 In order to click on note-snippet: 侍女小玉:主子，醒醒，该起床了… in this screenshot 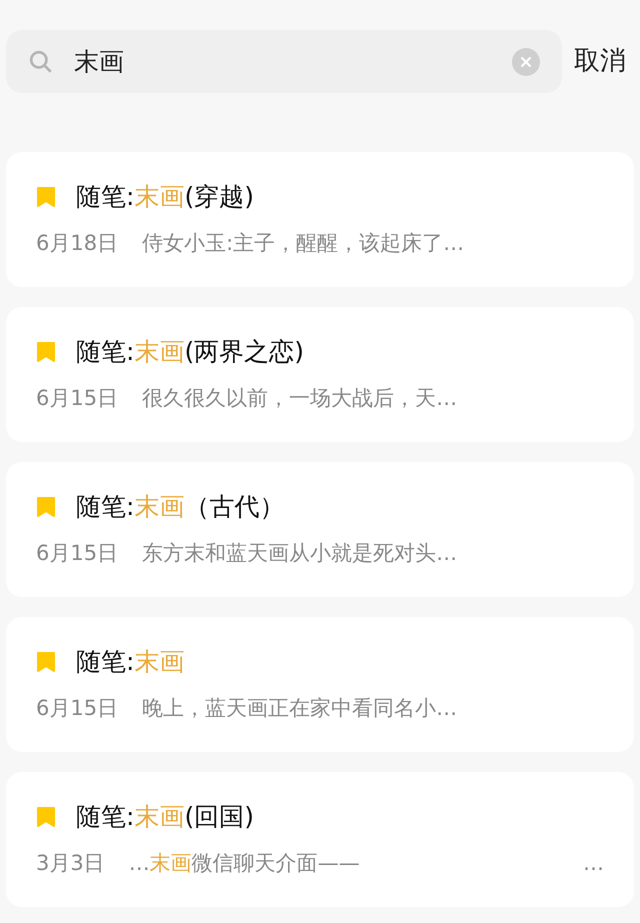, I will do `click(304, 243)`.